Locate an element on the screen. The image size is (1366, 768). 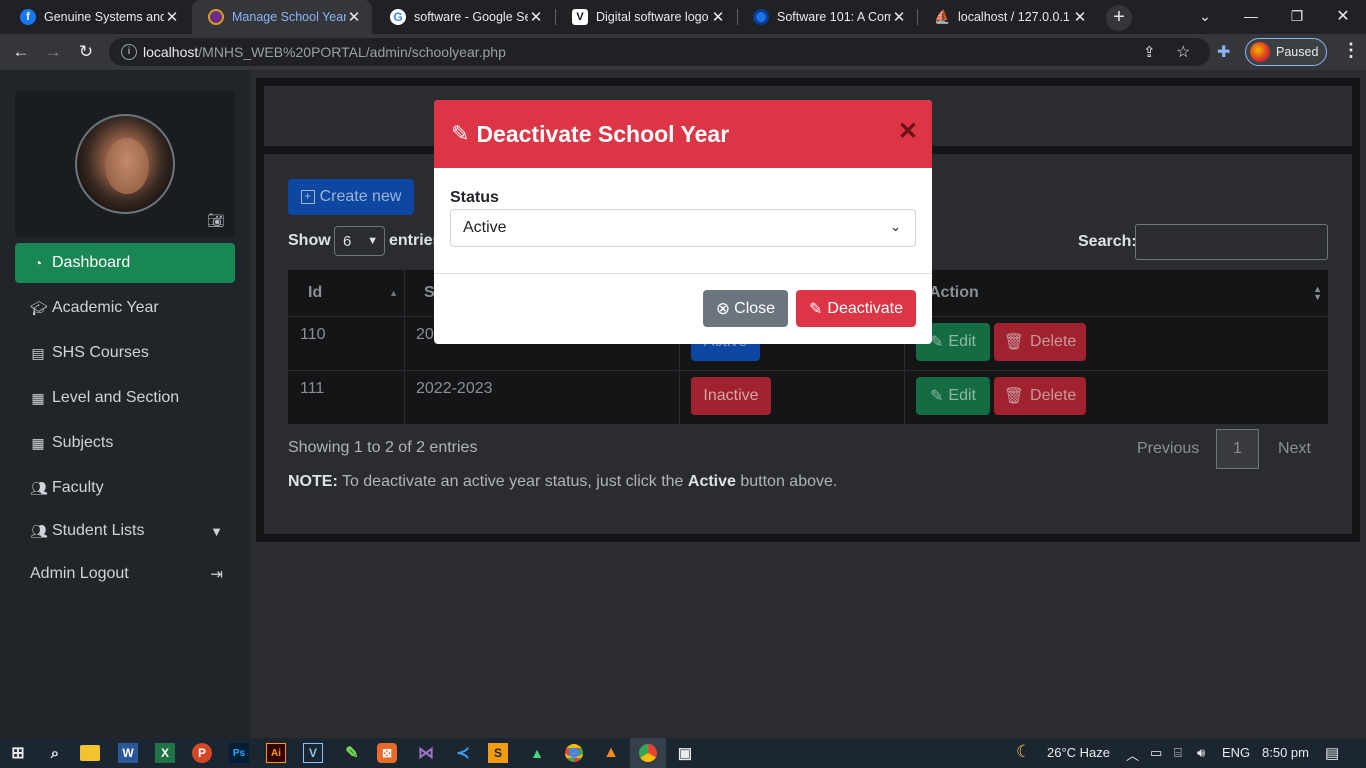
column-header-id: Id ▲ is located at coordinates (346, 293).